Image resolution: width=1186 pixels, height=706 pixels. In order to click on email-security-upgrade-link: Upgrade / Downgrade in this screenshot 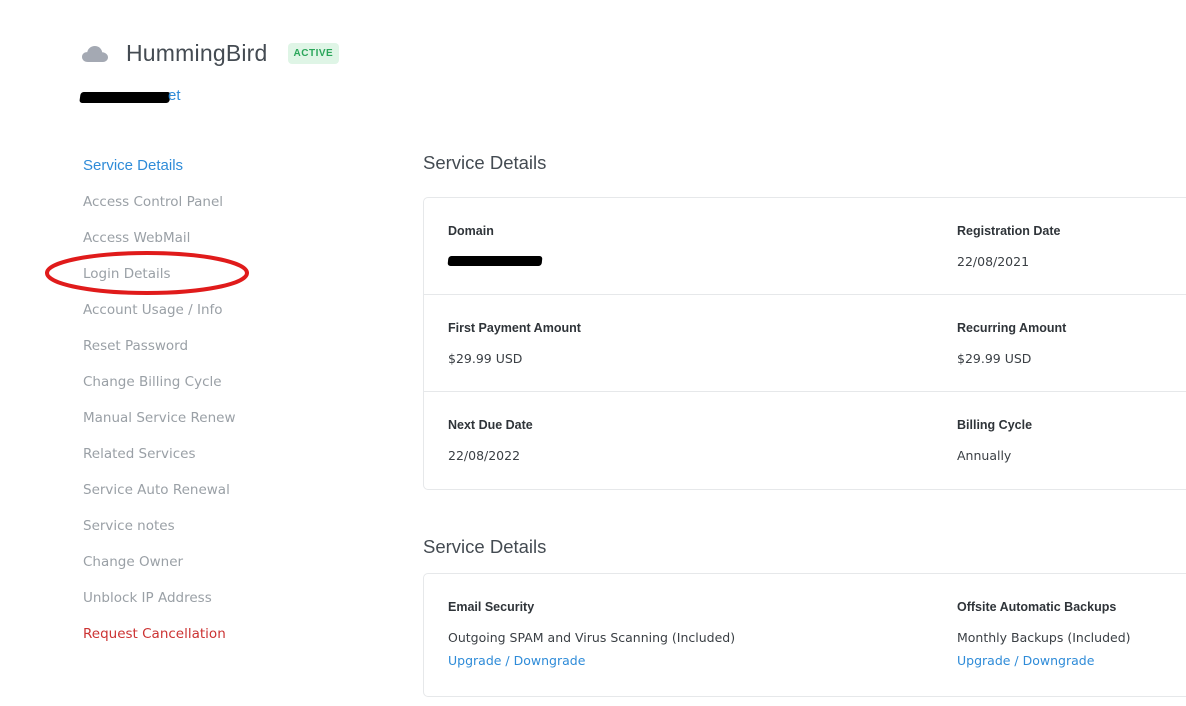, I will do `click(591, 660)`.